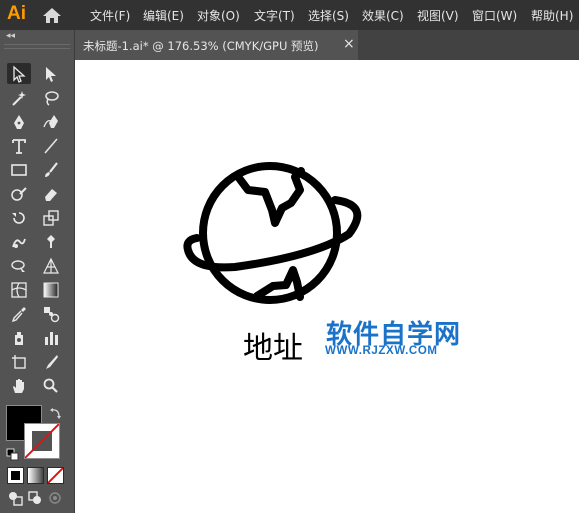  I want to click on lasso-tool-icon, so click(51, 97).